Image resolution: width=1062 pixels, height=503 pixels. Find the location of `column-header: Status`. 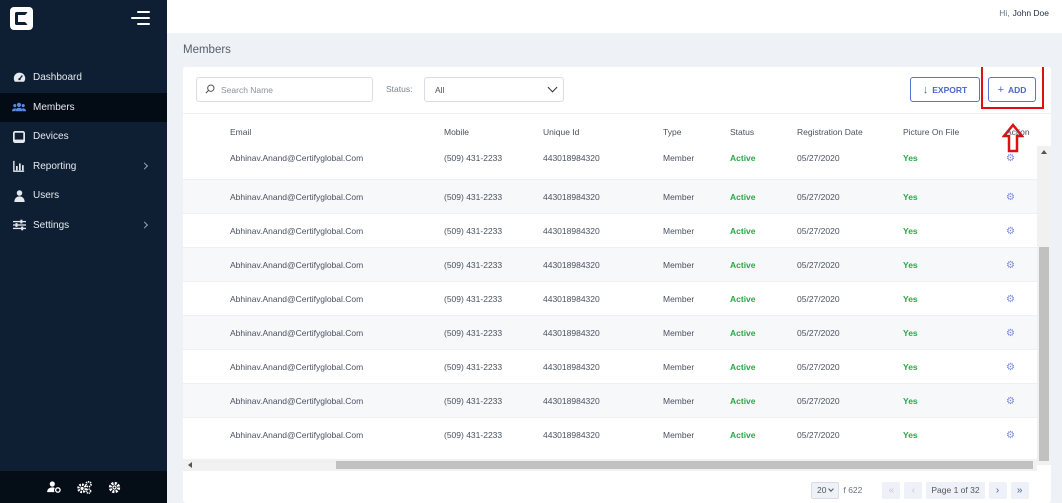

column-header: Status is located at coordinates (742, 132).